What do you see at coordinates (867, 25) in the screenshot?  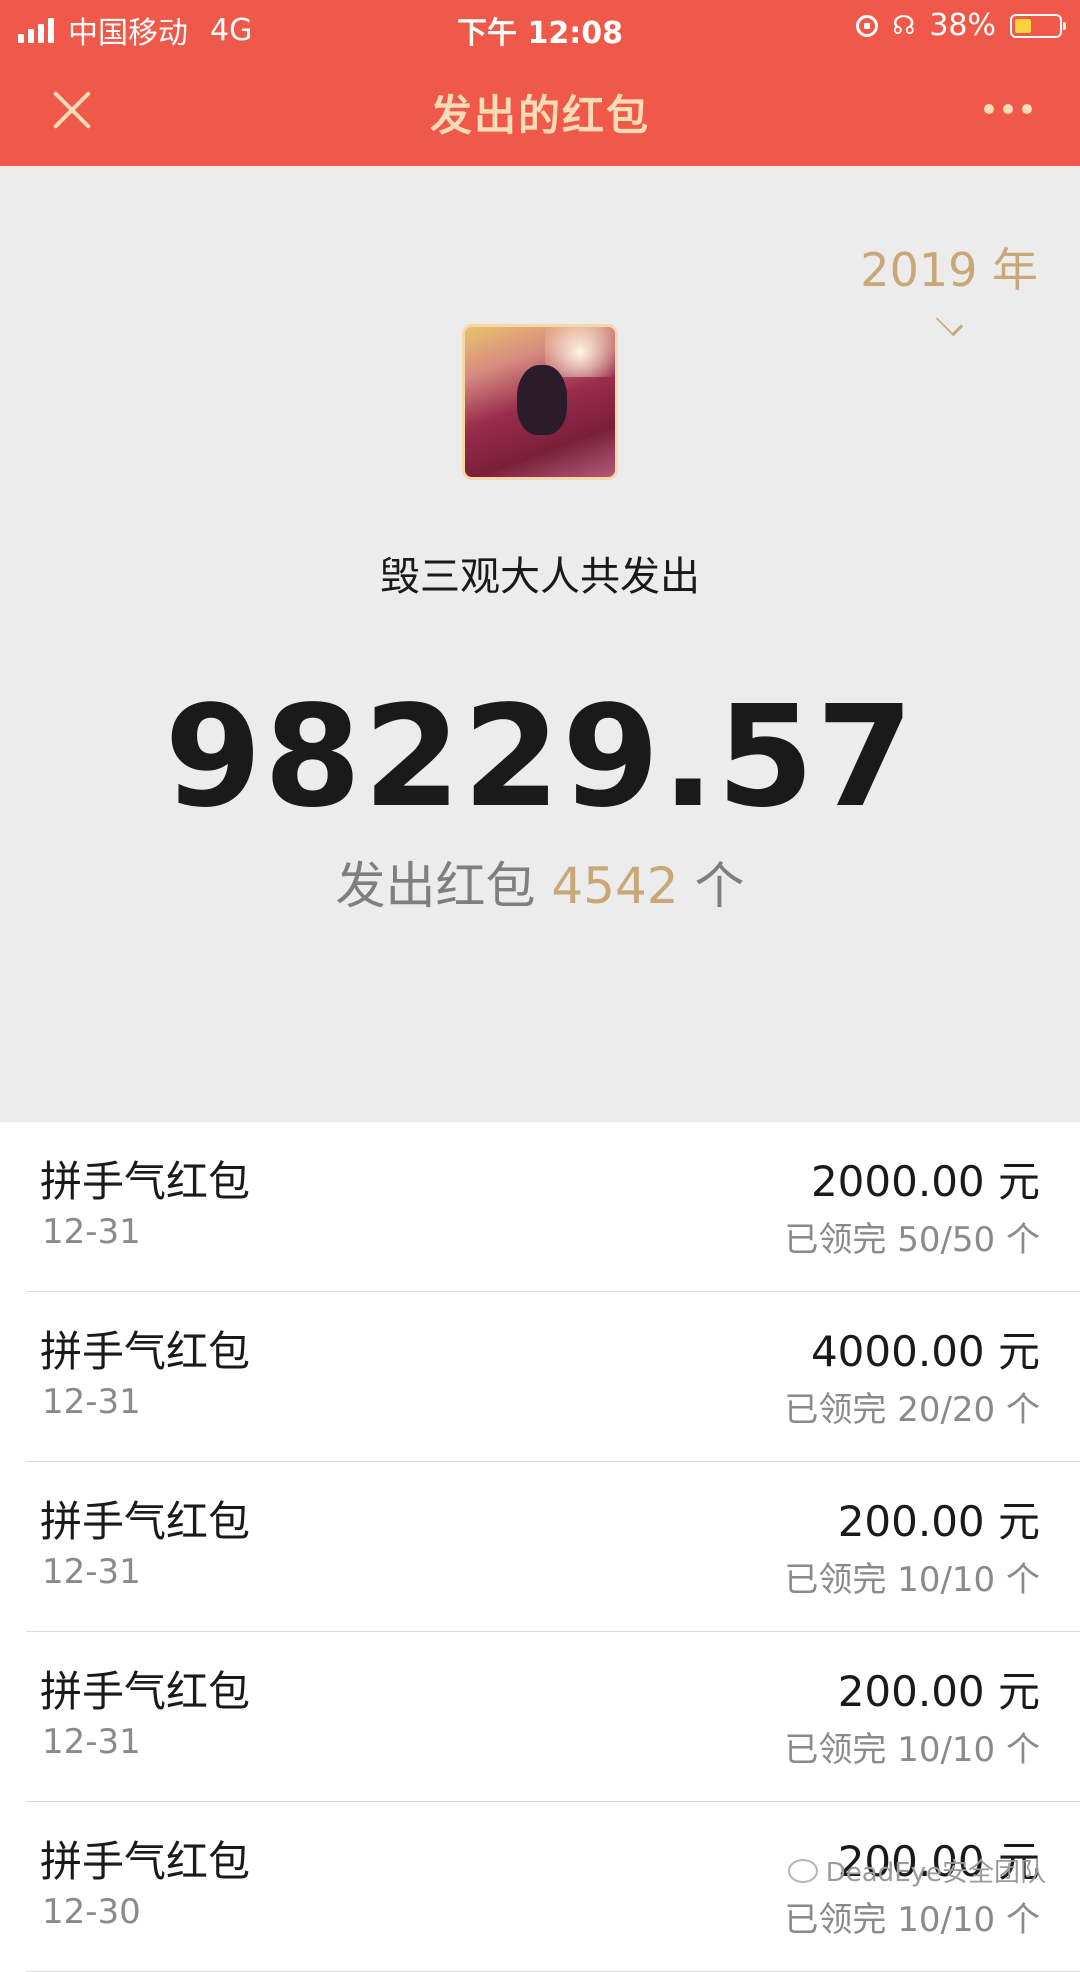 I see `rotation-lock-icon` at bounding box center [867, 25].